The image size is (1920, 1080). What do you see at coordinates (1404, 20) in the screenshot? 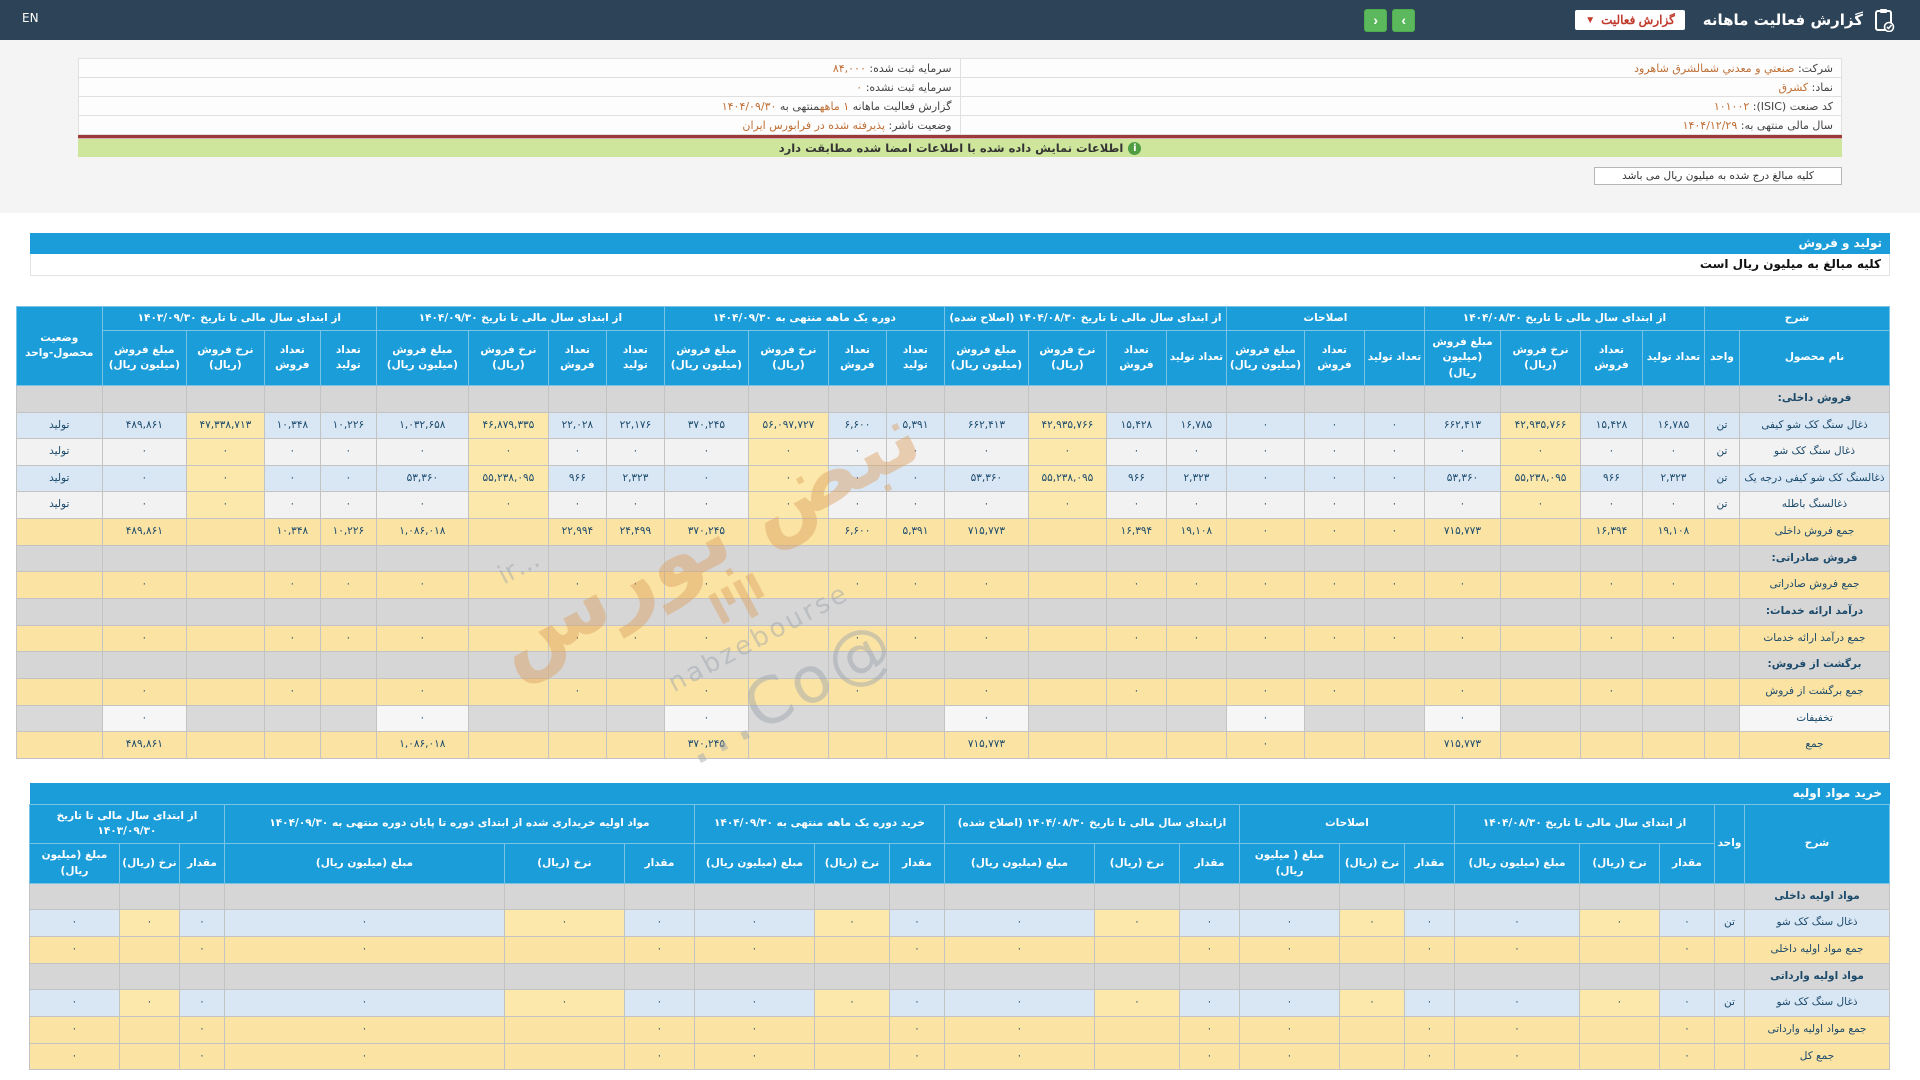
I see `next-report-button: ›` at bounding box center [1404, 20].